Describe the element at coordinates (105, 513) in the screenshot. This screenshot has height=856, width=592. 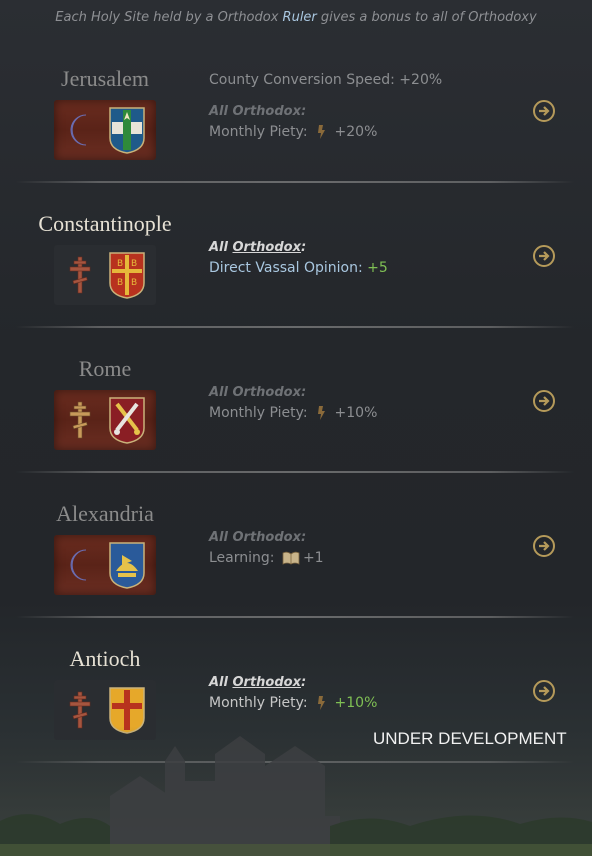
I see `holy-site-name: Alexandria` at that location.